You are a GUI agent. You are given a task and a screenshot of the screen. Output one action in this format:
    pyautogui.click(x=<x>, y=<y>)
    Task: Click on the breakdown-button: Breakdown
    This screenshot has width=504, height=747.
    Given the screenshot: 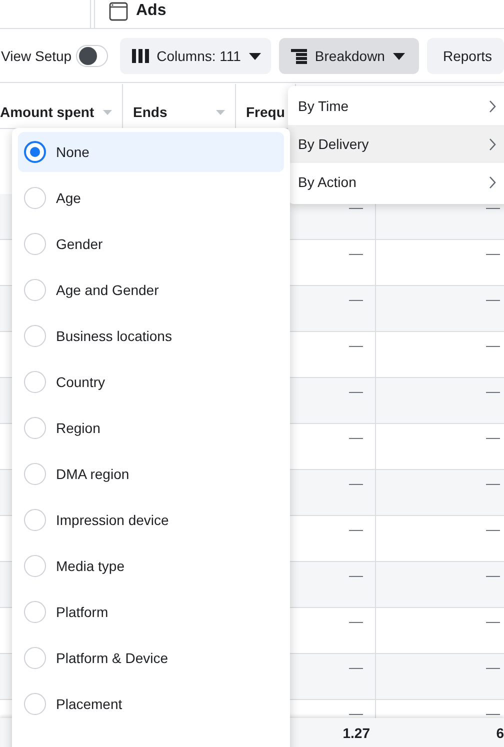 What is the action you would take?
    pyautogui.click(x=348, y=56)
    